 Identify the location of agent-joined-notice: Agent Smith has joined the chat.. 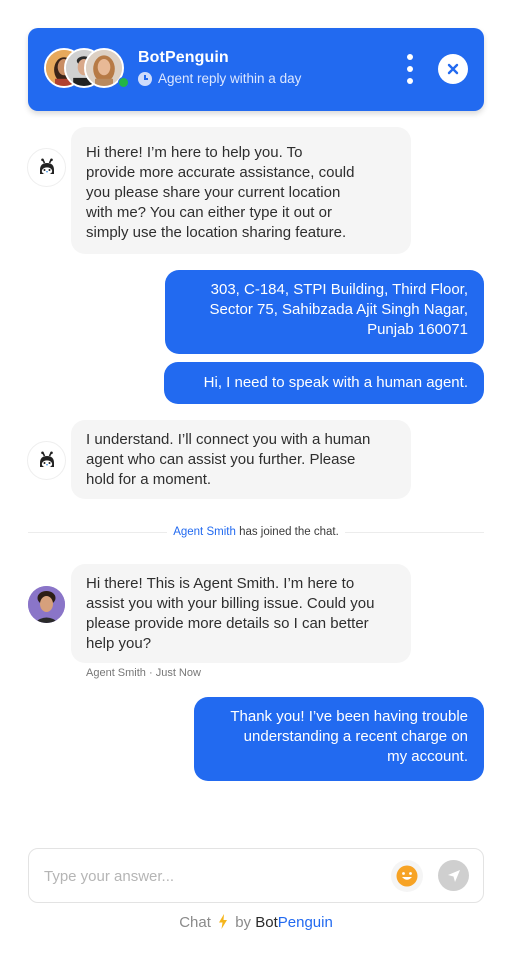
(256, 532).